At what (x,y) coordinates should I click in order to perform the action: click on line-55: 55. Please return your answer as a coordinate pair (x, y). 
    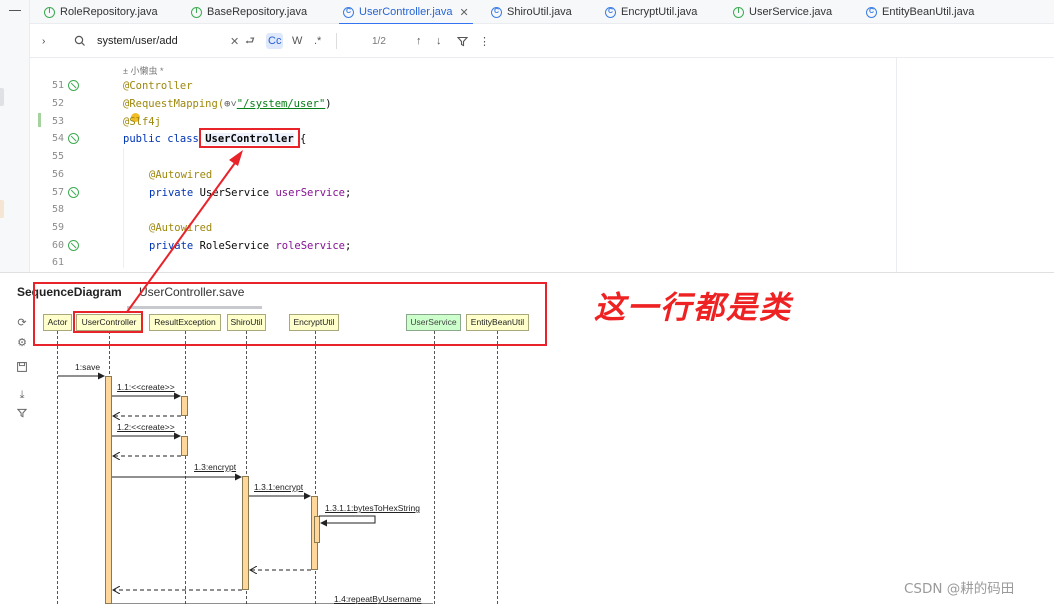
    Looking at the image, I should click on (57, 156).